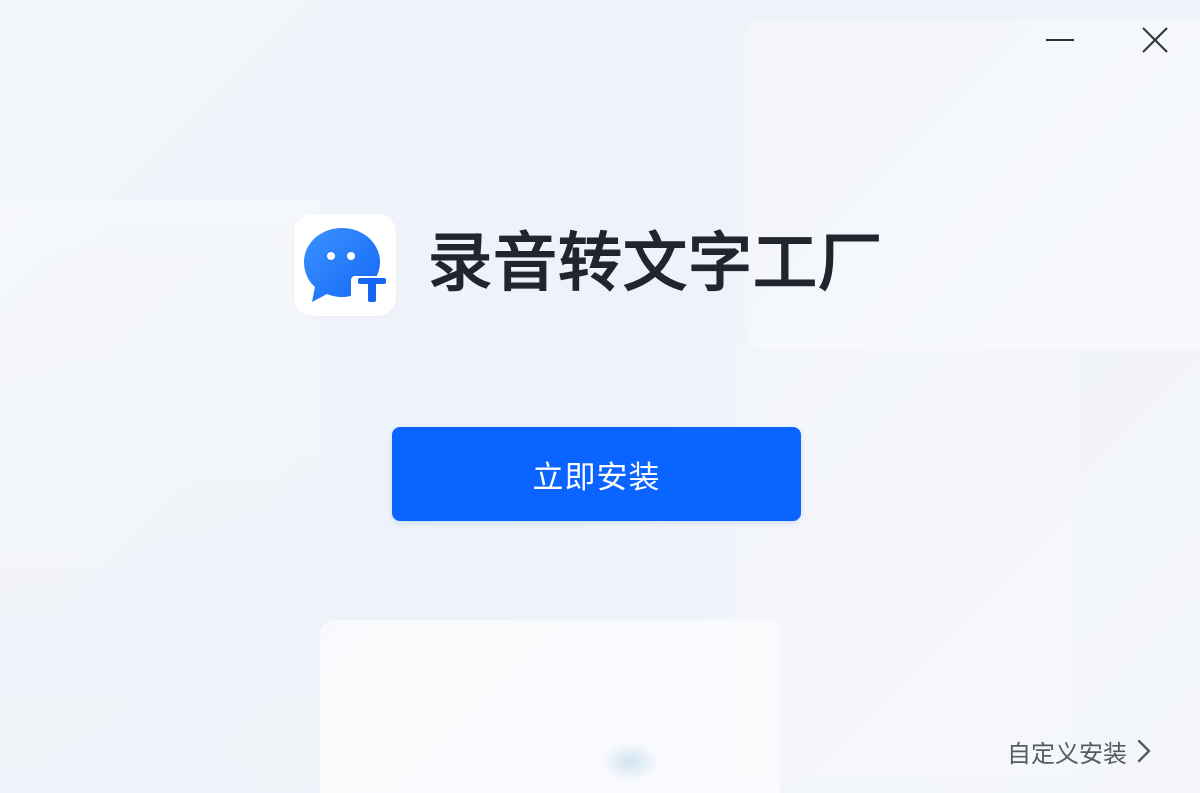 Image resolution: width=1200 pixels, height=793 pixels. I want to click on close-button, so click(1155, 40).